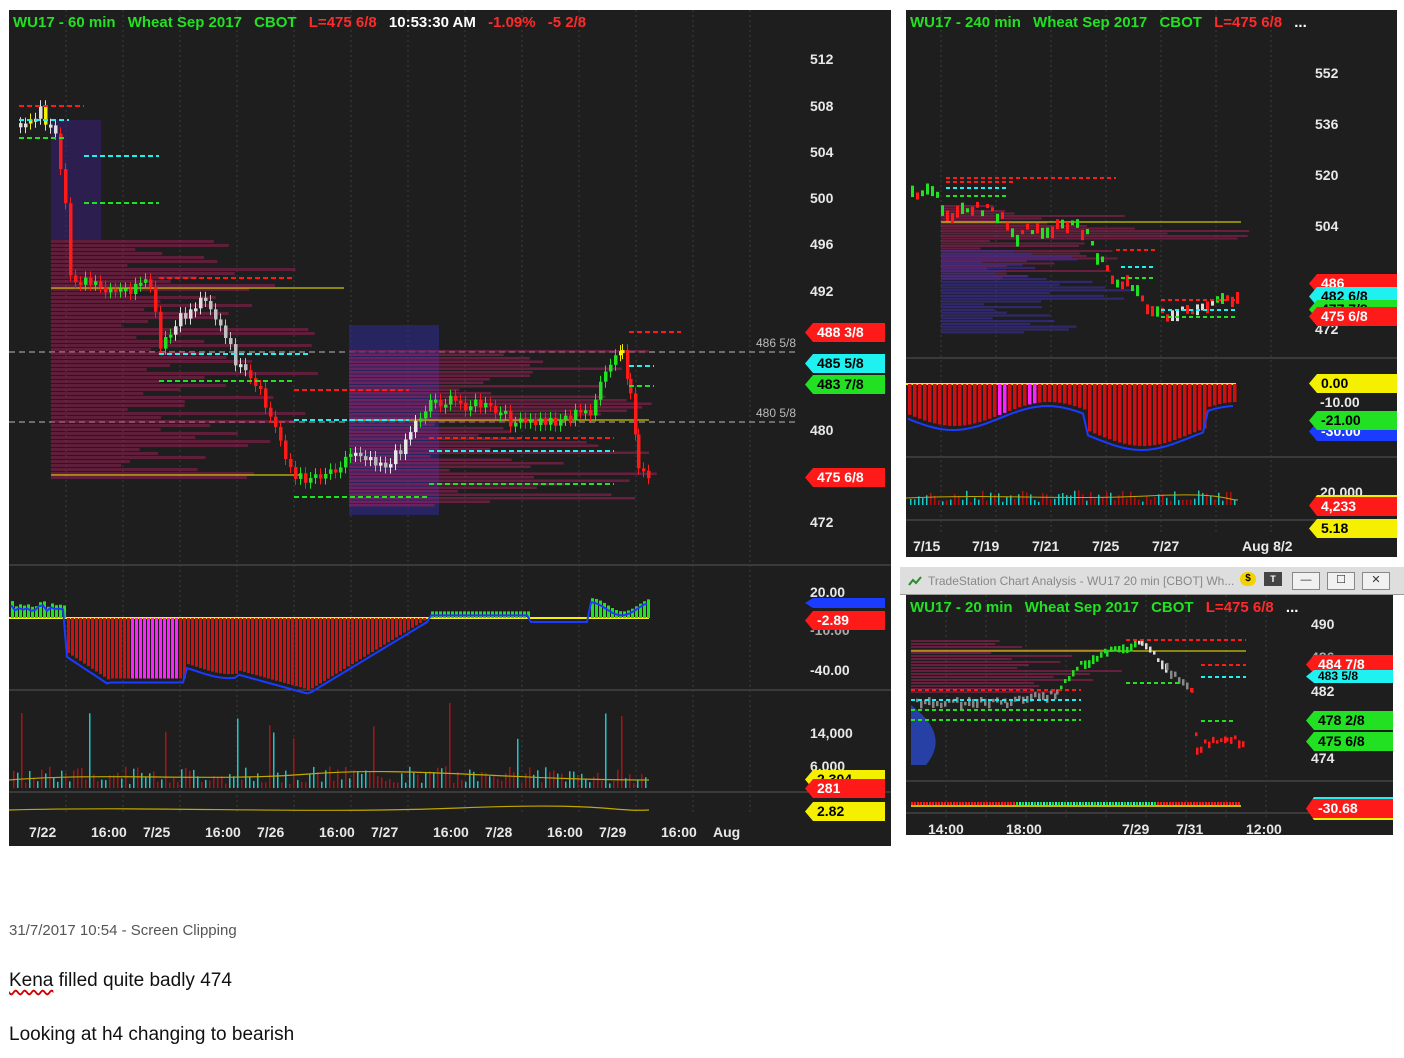 This screenshot has height=1058, width=1404. What do you see at coordinates (1341, 581) in the screenshot?
I see `maximize-button: ☐` at bounding box center [1341, 581].